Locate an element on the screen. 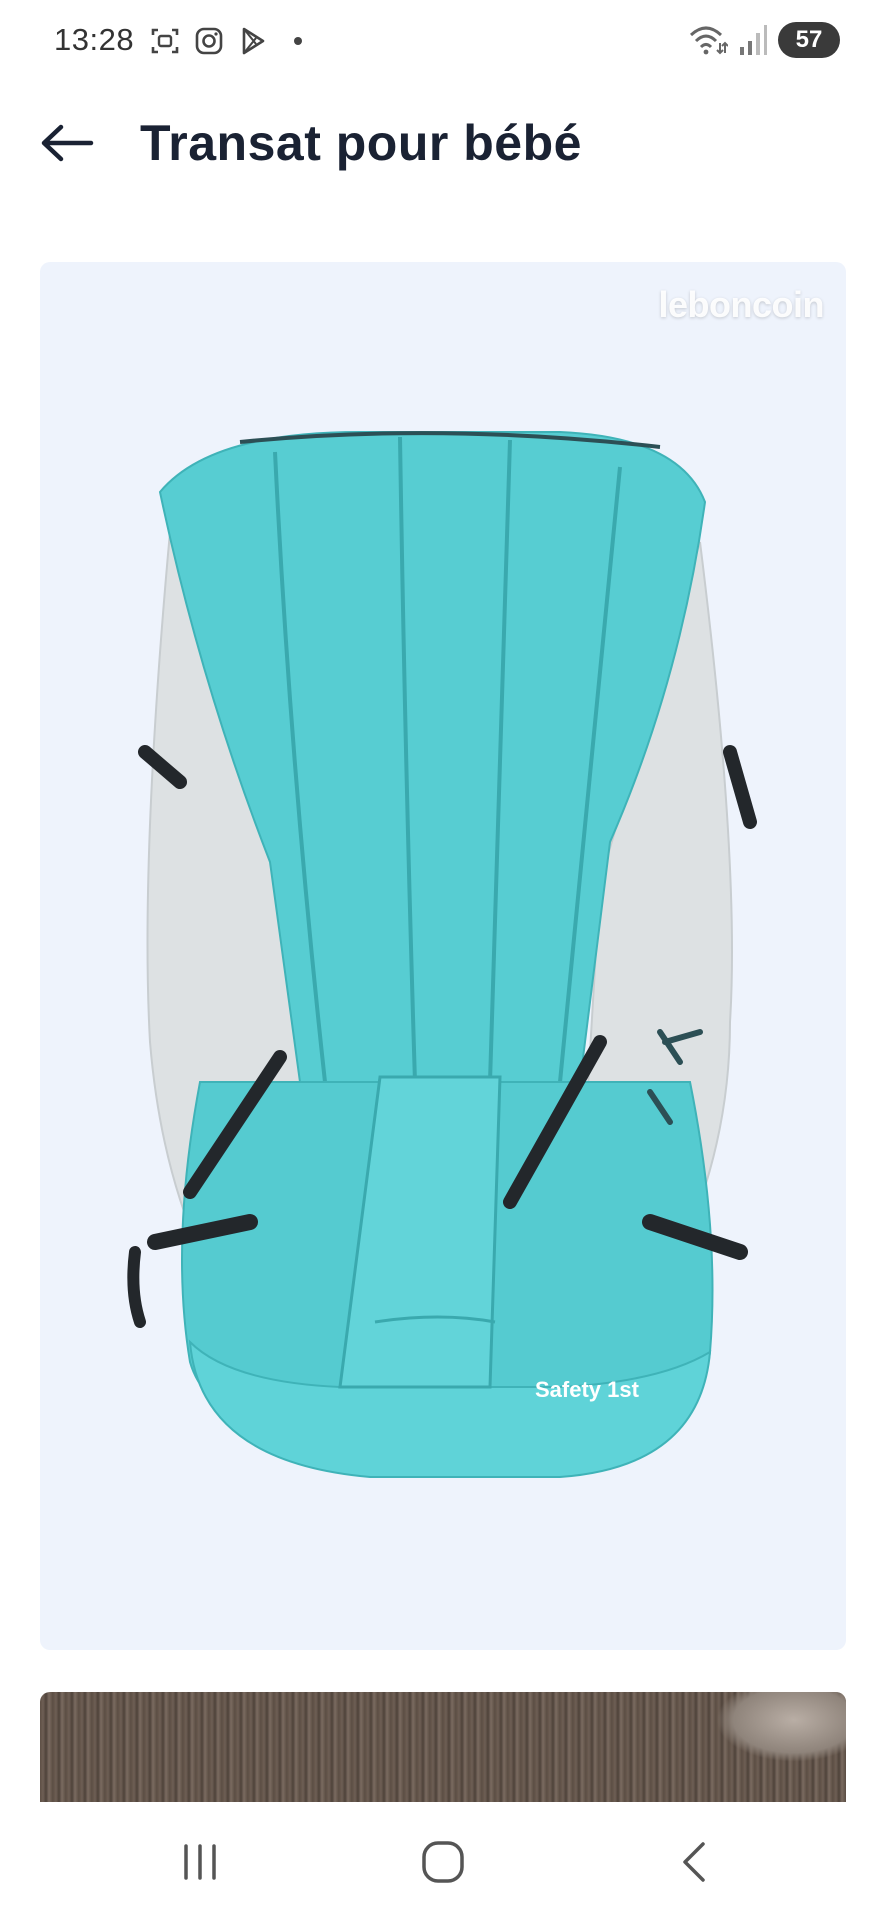  next-photo-detail is located at coordinates (781, 1727).